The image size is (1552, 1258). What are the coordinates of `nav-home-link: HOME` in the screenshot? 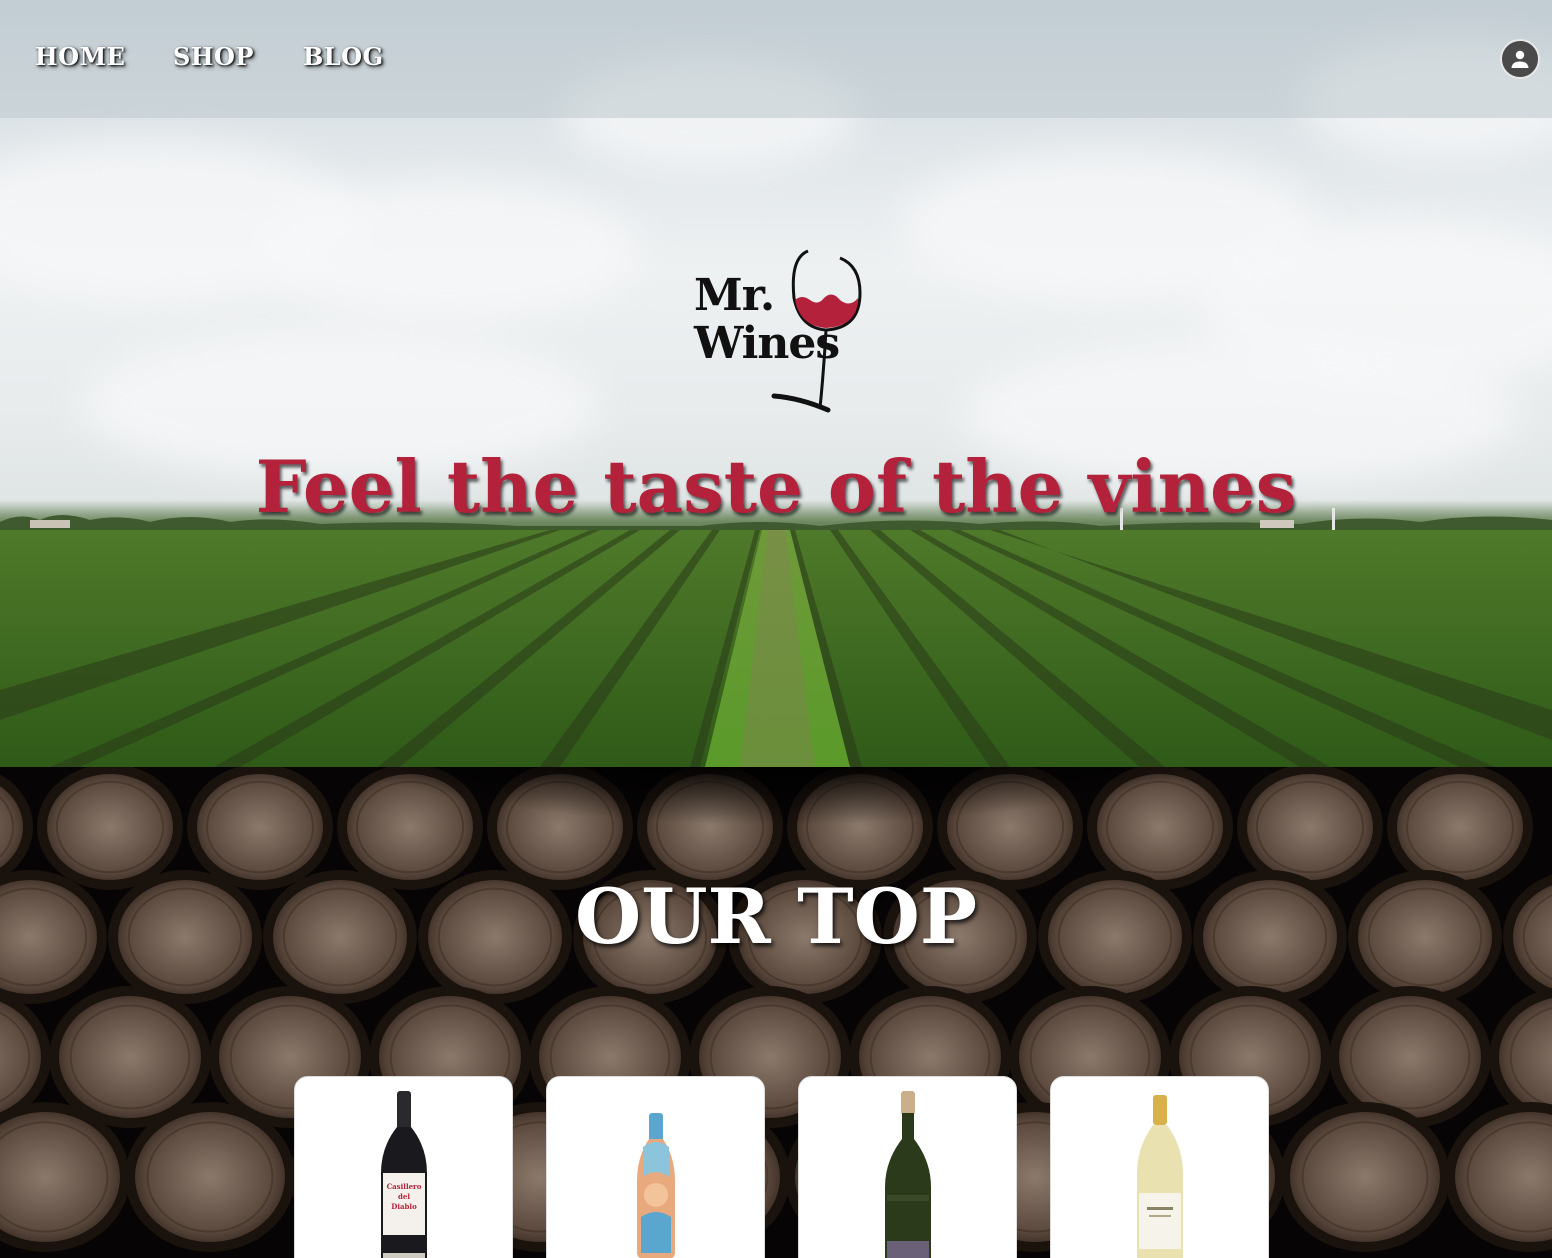 It's located at (80, 56).